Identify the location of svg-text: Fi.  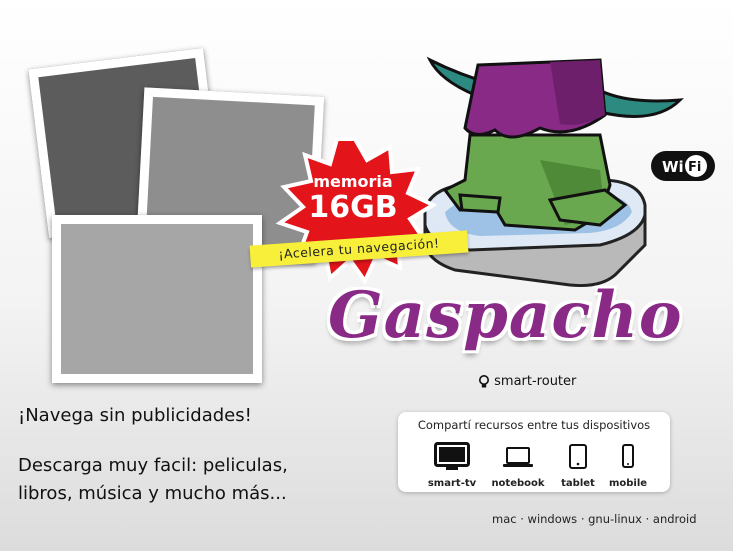
(694, 167).